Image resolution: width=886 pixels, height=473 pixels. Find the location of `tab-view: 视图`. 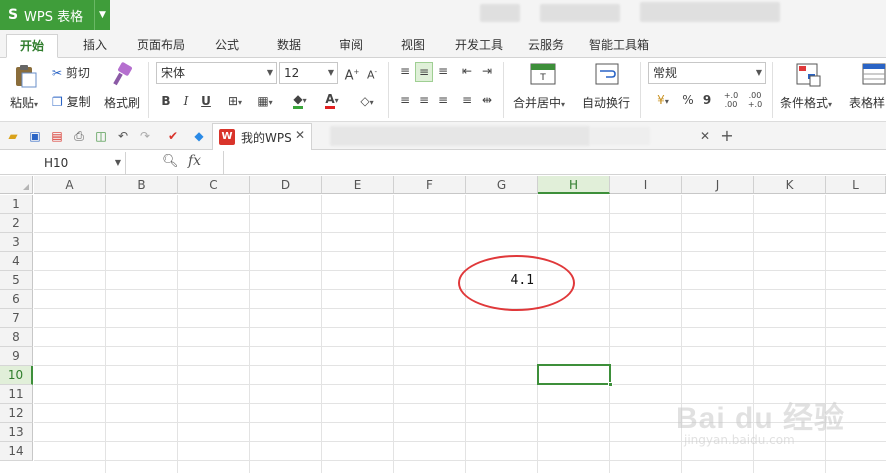

tab-view: 视图 is located at coordinates (413, 46).